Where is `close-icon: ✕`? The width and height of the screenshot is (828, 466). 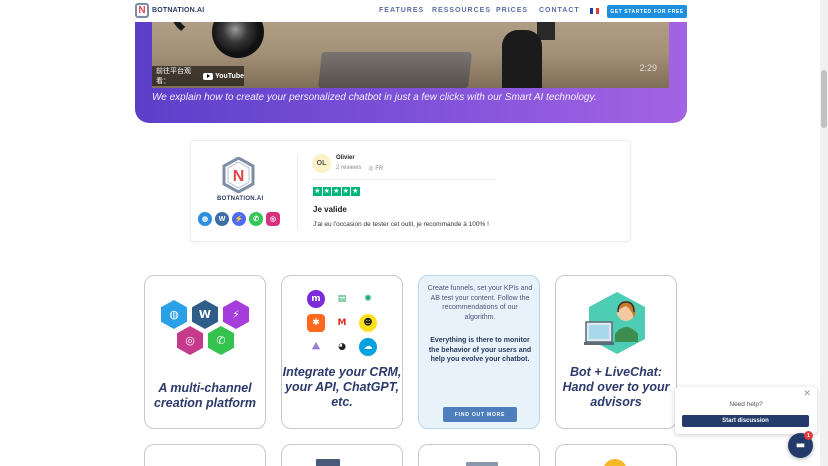 close-icon: ✕ is located at coordinates (807, 394).